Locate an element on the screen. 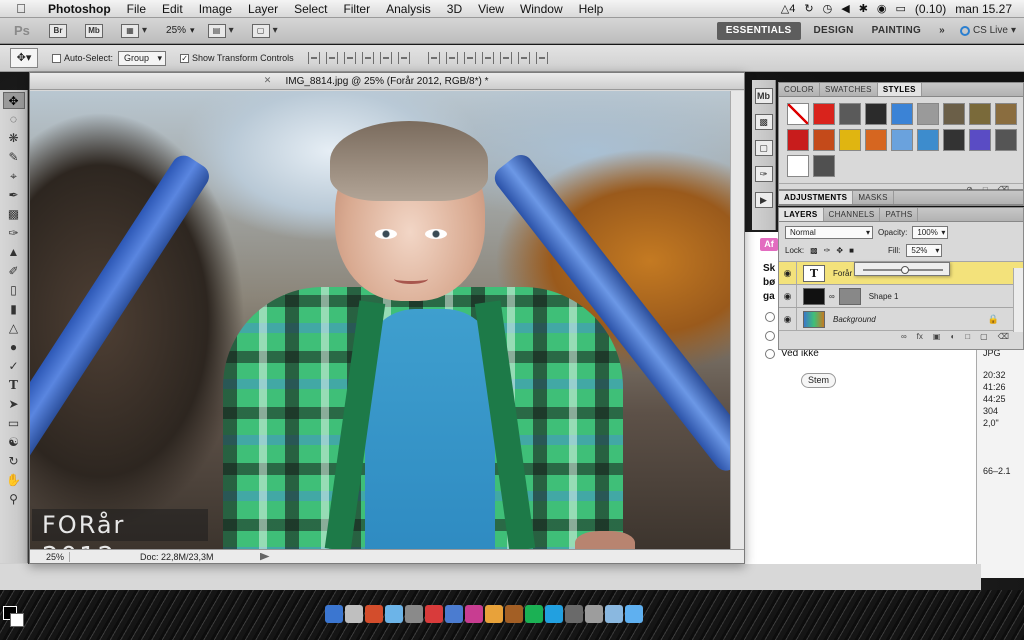  align-bottom-icon is located at coordinates (349, 58).